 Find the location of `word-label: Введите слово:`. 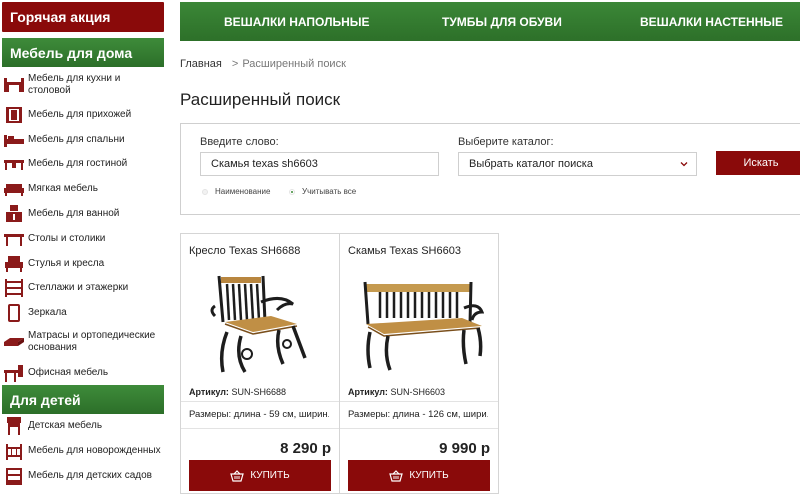

word-label: Введите слово: is located at coordinates (239, 142).